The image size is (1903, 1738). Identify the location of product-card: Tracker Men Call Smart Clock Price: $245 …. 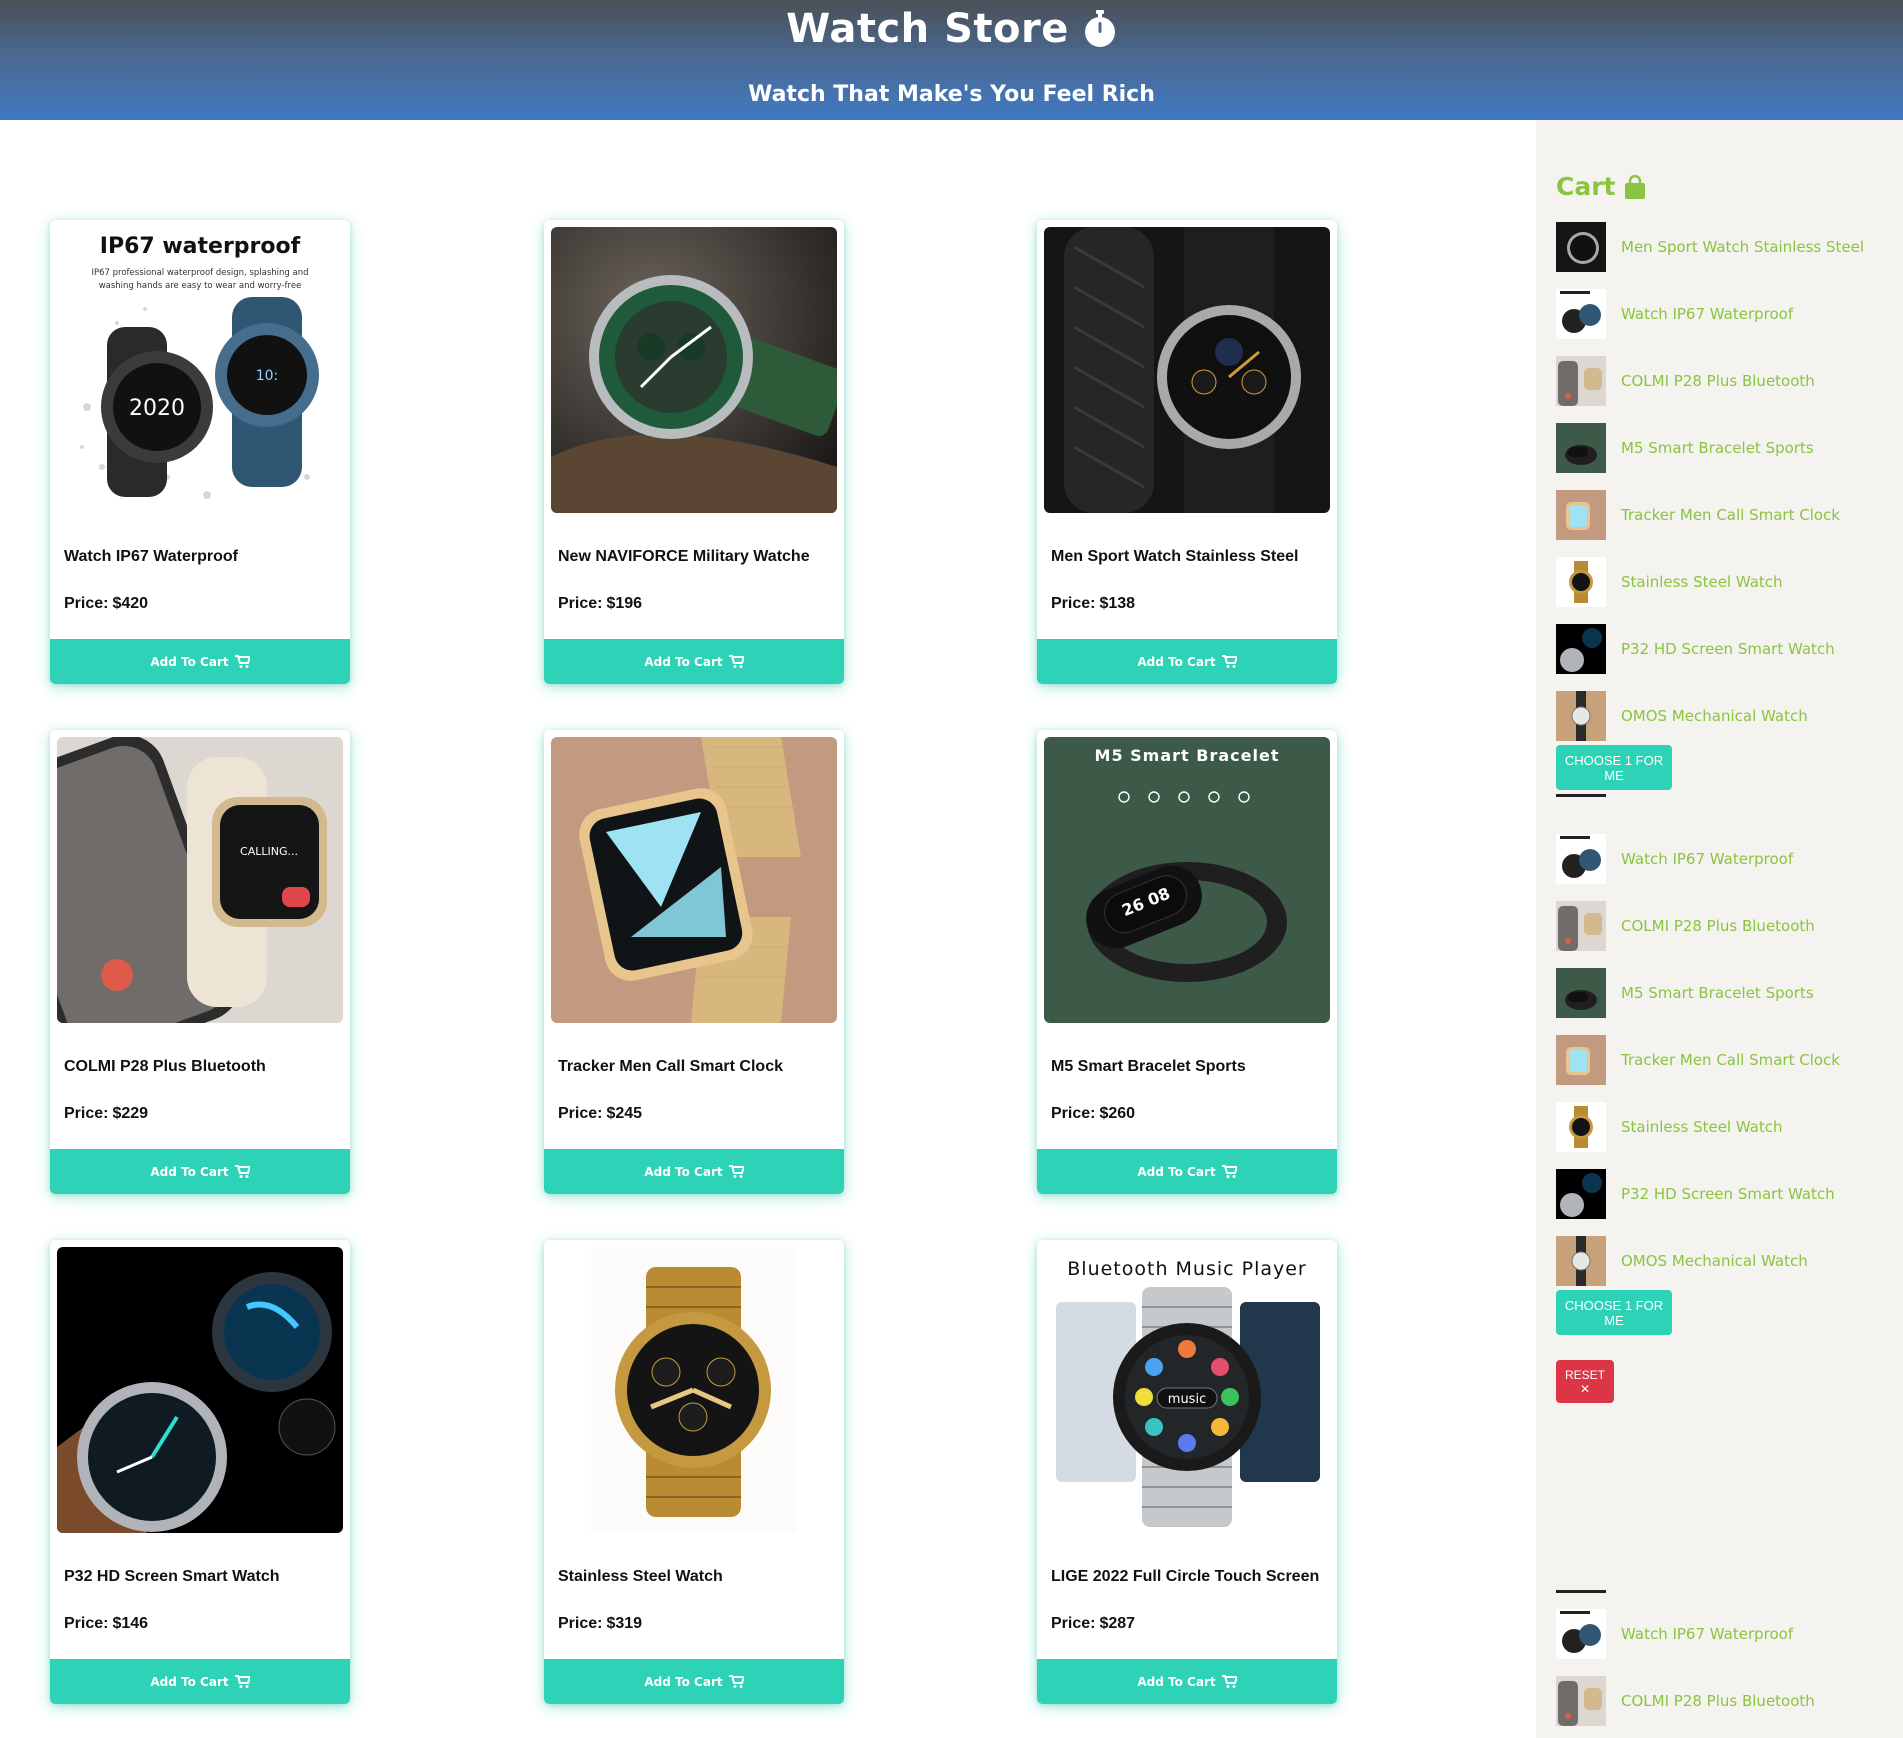
(694, 962).